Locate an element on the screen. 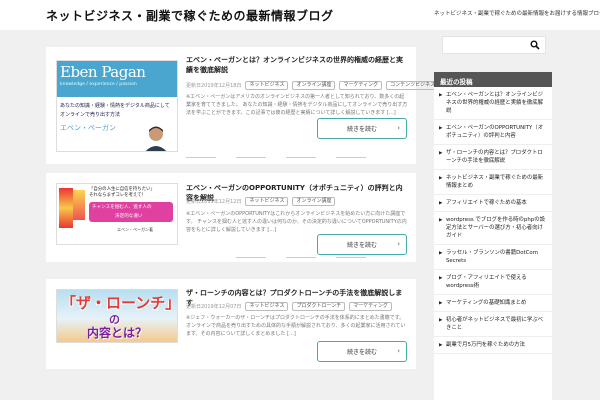 Image resolution: width=600 pixels, height=400 pixels. recent-post-link: 副業で月5万円を稼ぐための方法 is located at coordinates (485, 345).